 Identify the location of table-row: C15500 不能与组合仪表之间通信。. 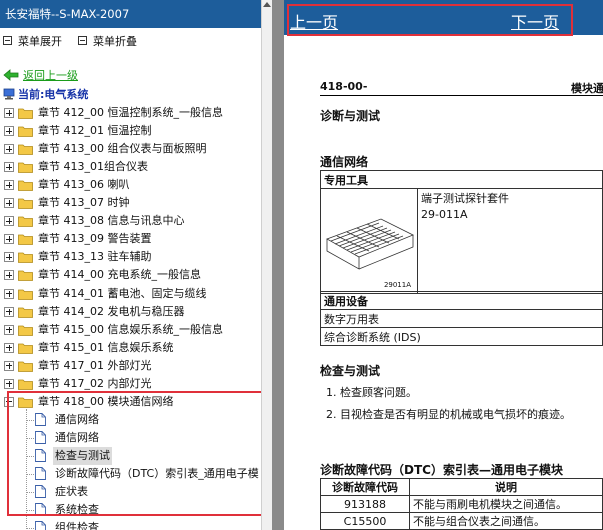
(461, 521).